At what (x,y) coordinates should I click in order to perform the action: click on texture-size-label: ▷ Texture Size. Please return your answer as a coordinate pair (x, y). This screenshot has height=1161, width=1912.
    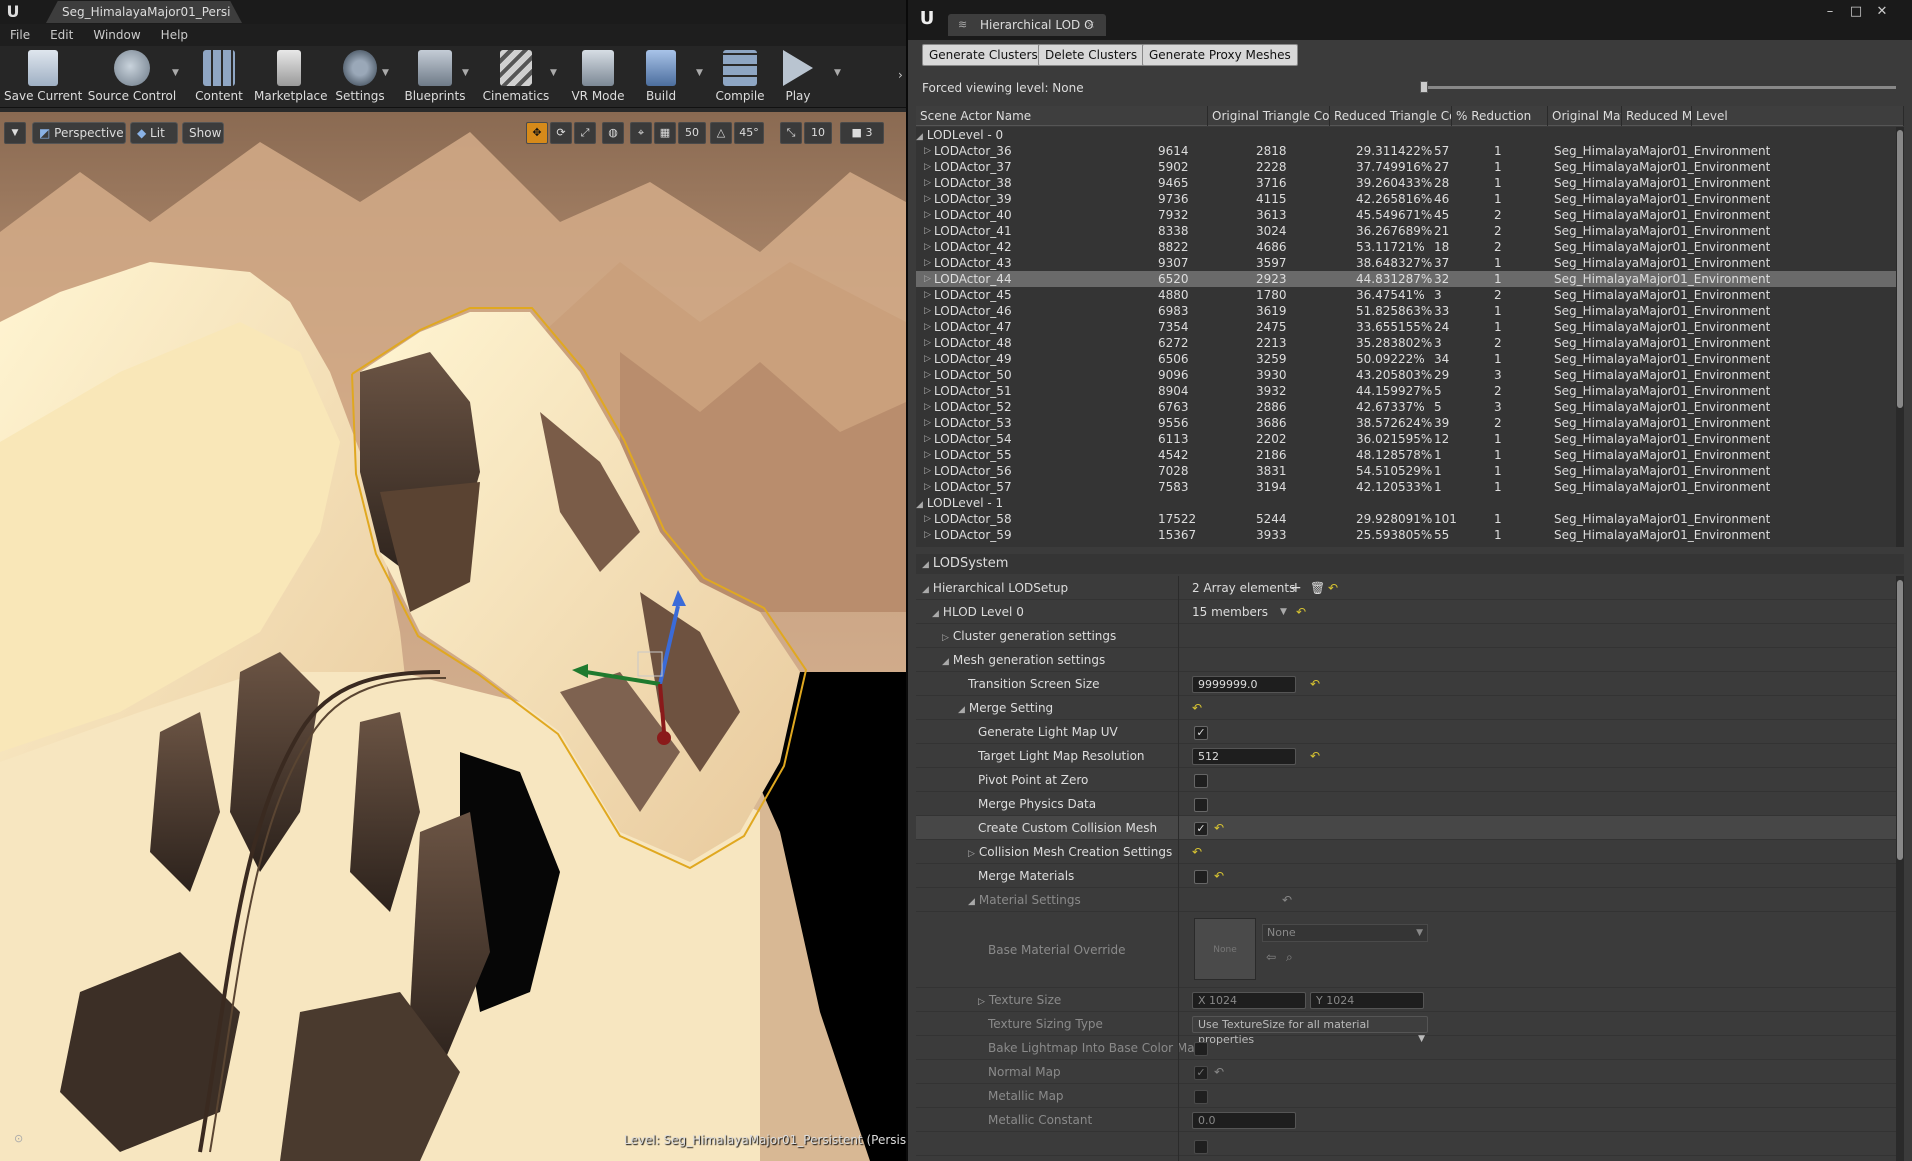
    Looking at the image, I should click on (1019, 1000).